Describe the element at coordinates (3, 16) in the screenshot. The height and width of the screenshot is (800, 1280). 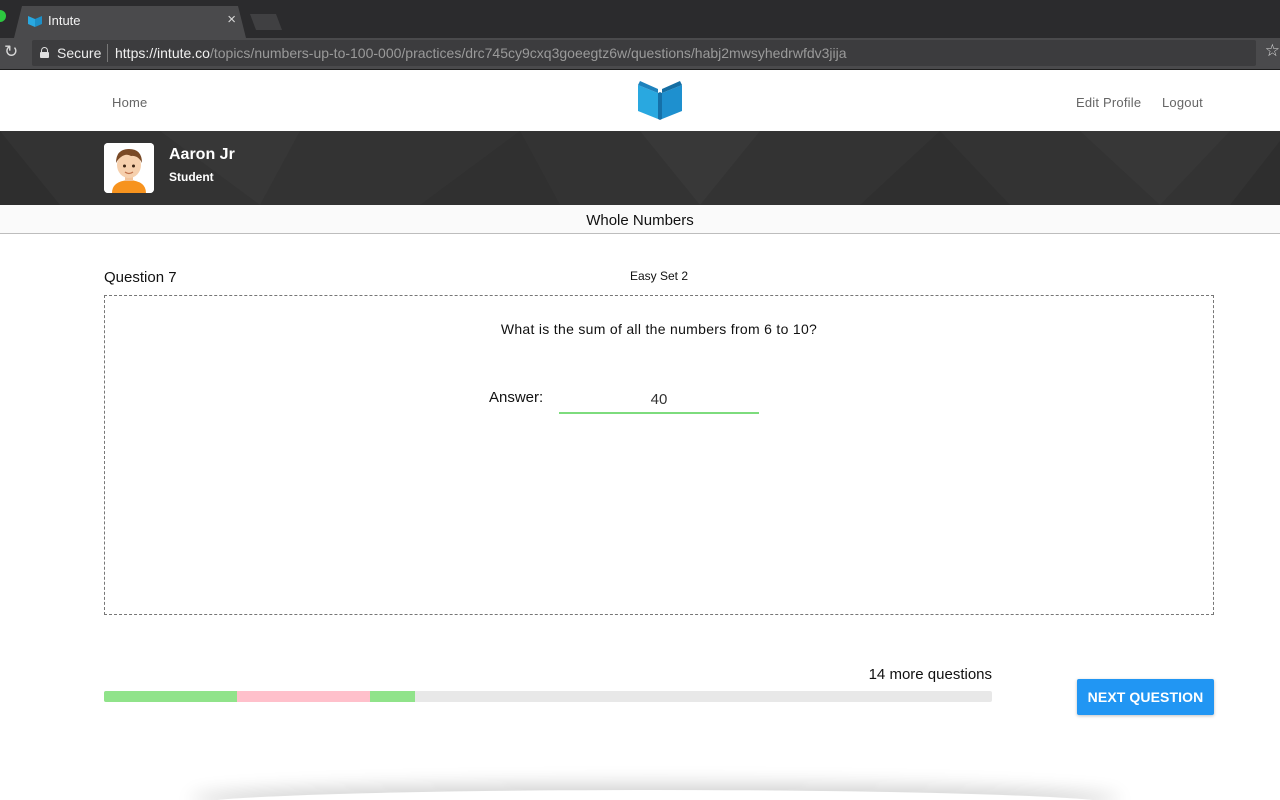
I see `window-maximize-button` at that location.